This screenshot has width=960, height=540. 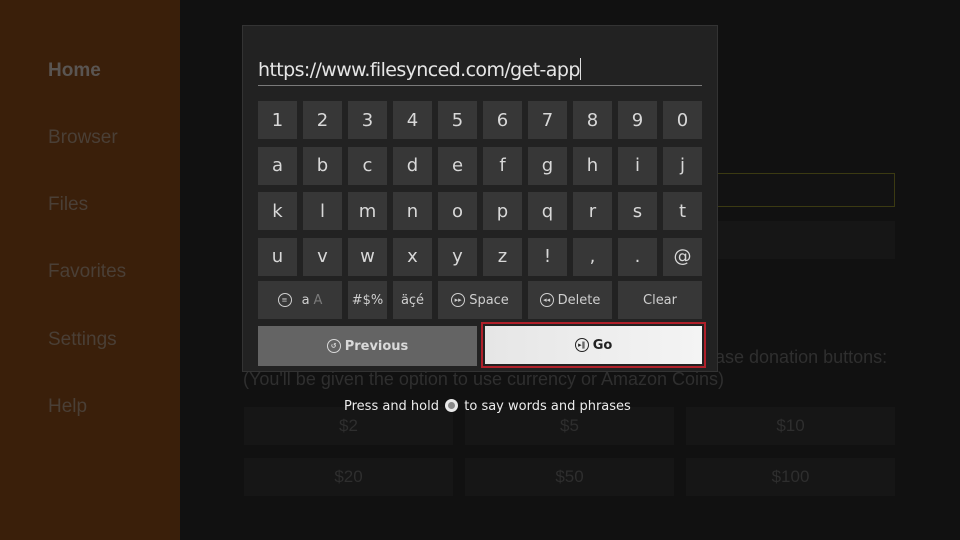 I want to click on key-f: f, so click(x=502, y=165).